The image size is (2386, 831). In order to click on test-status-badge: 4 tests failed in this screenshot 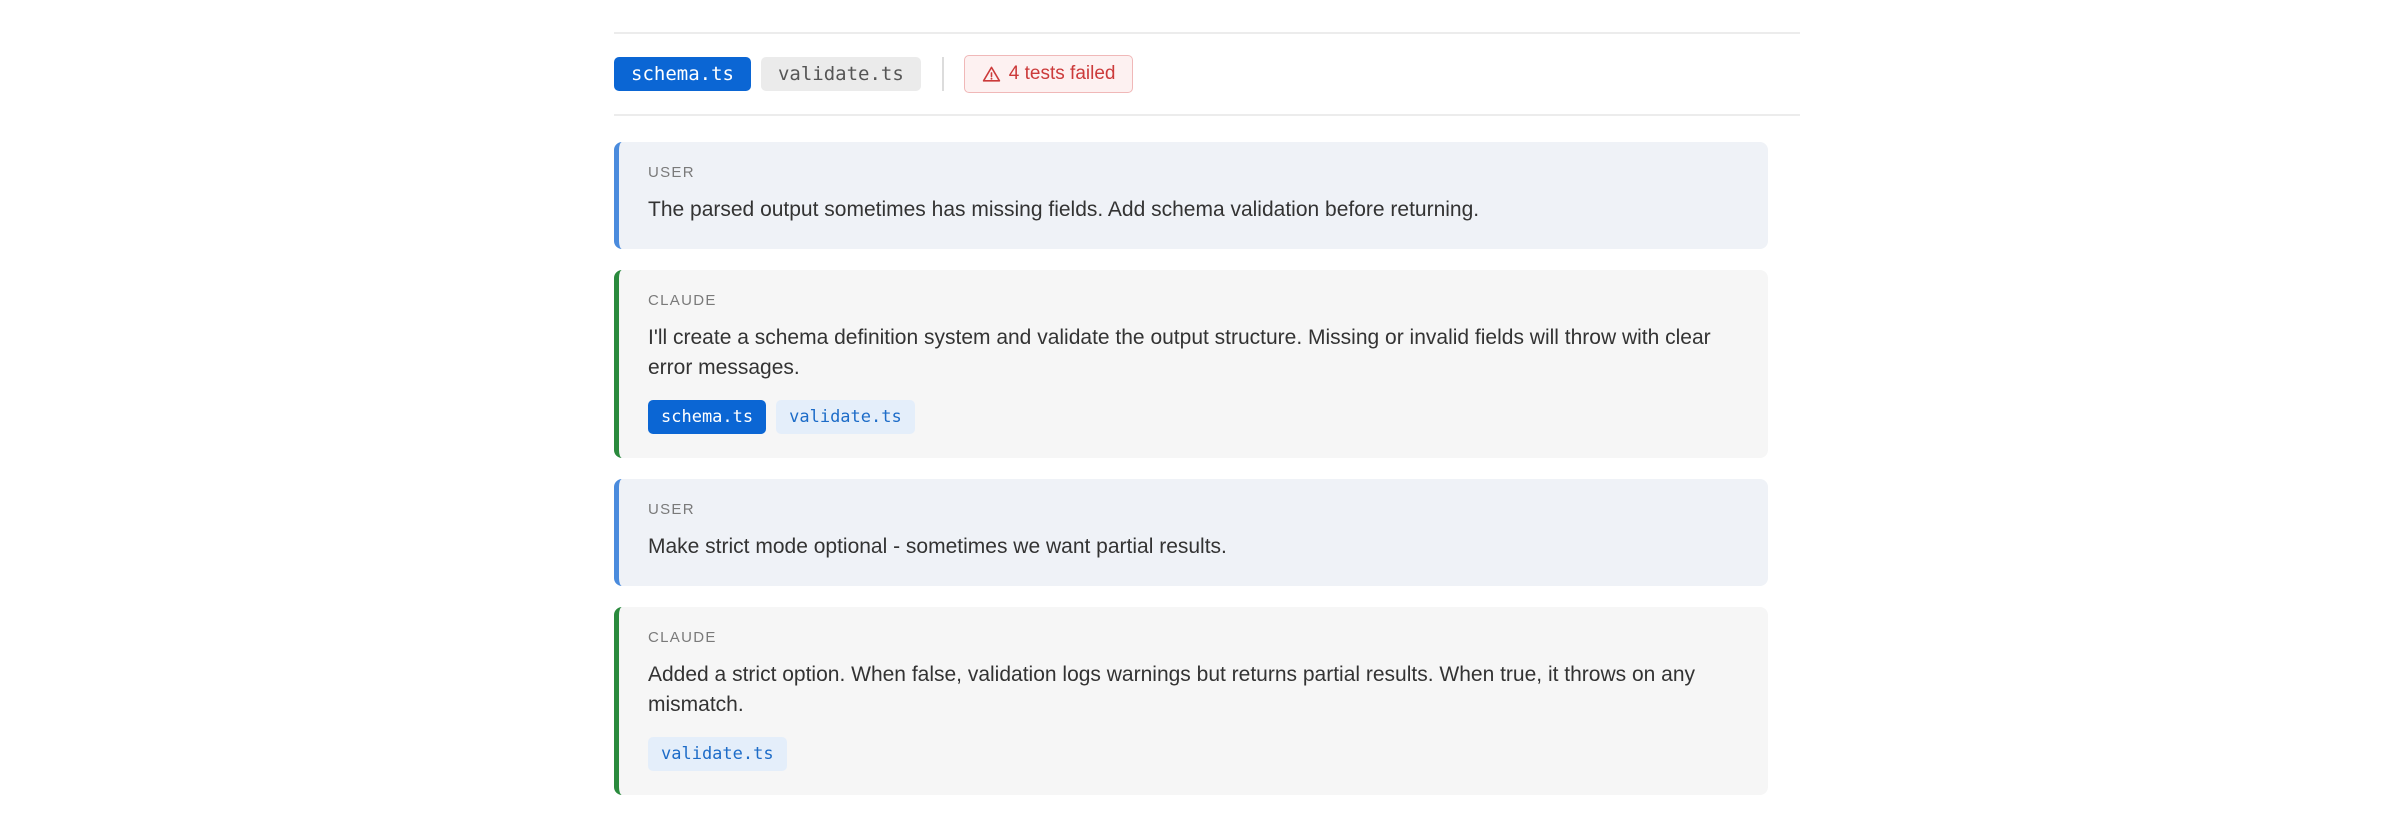, I will do `click(1048, 74)`.